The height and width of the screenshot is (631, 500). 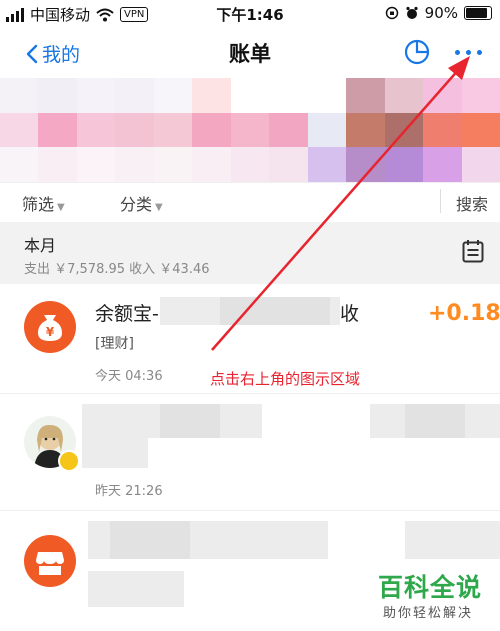 I want to click on filter-dropdown: 筛选 ▼, so click(x=43, y=203).